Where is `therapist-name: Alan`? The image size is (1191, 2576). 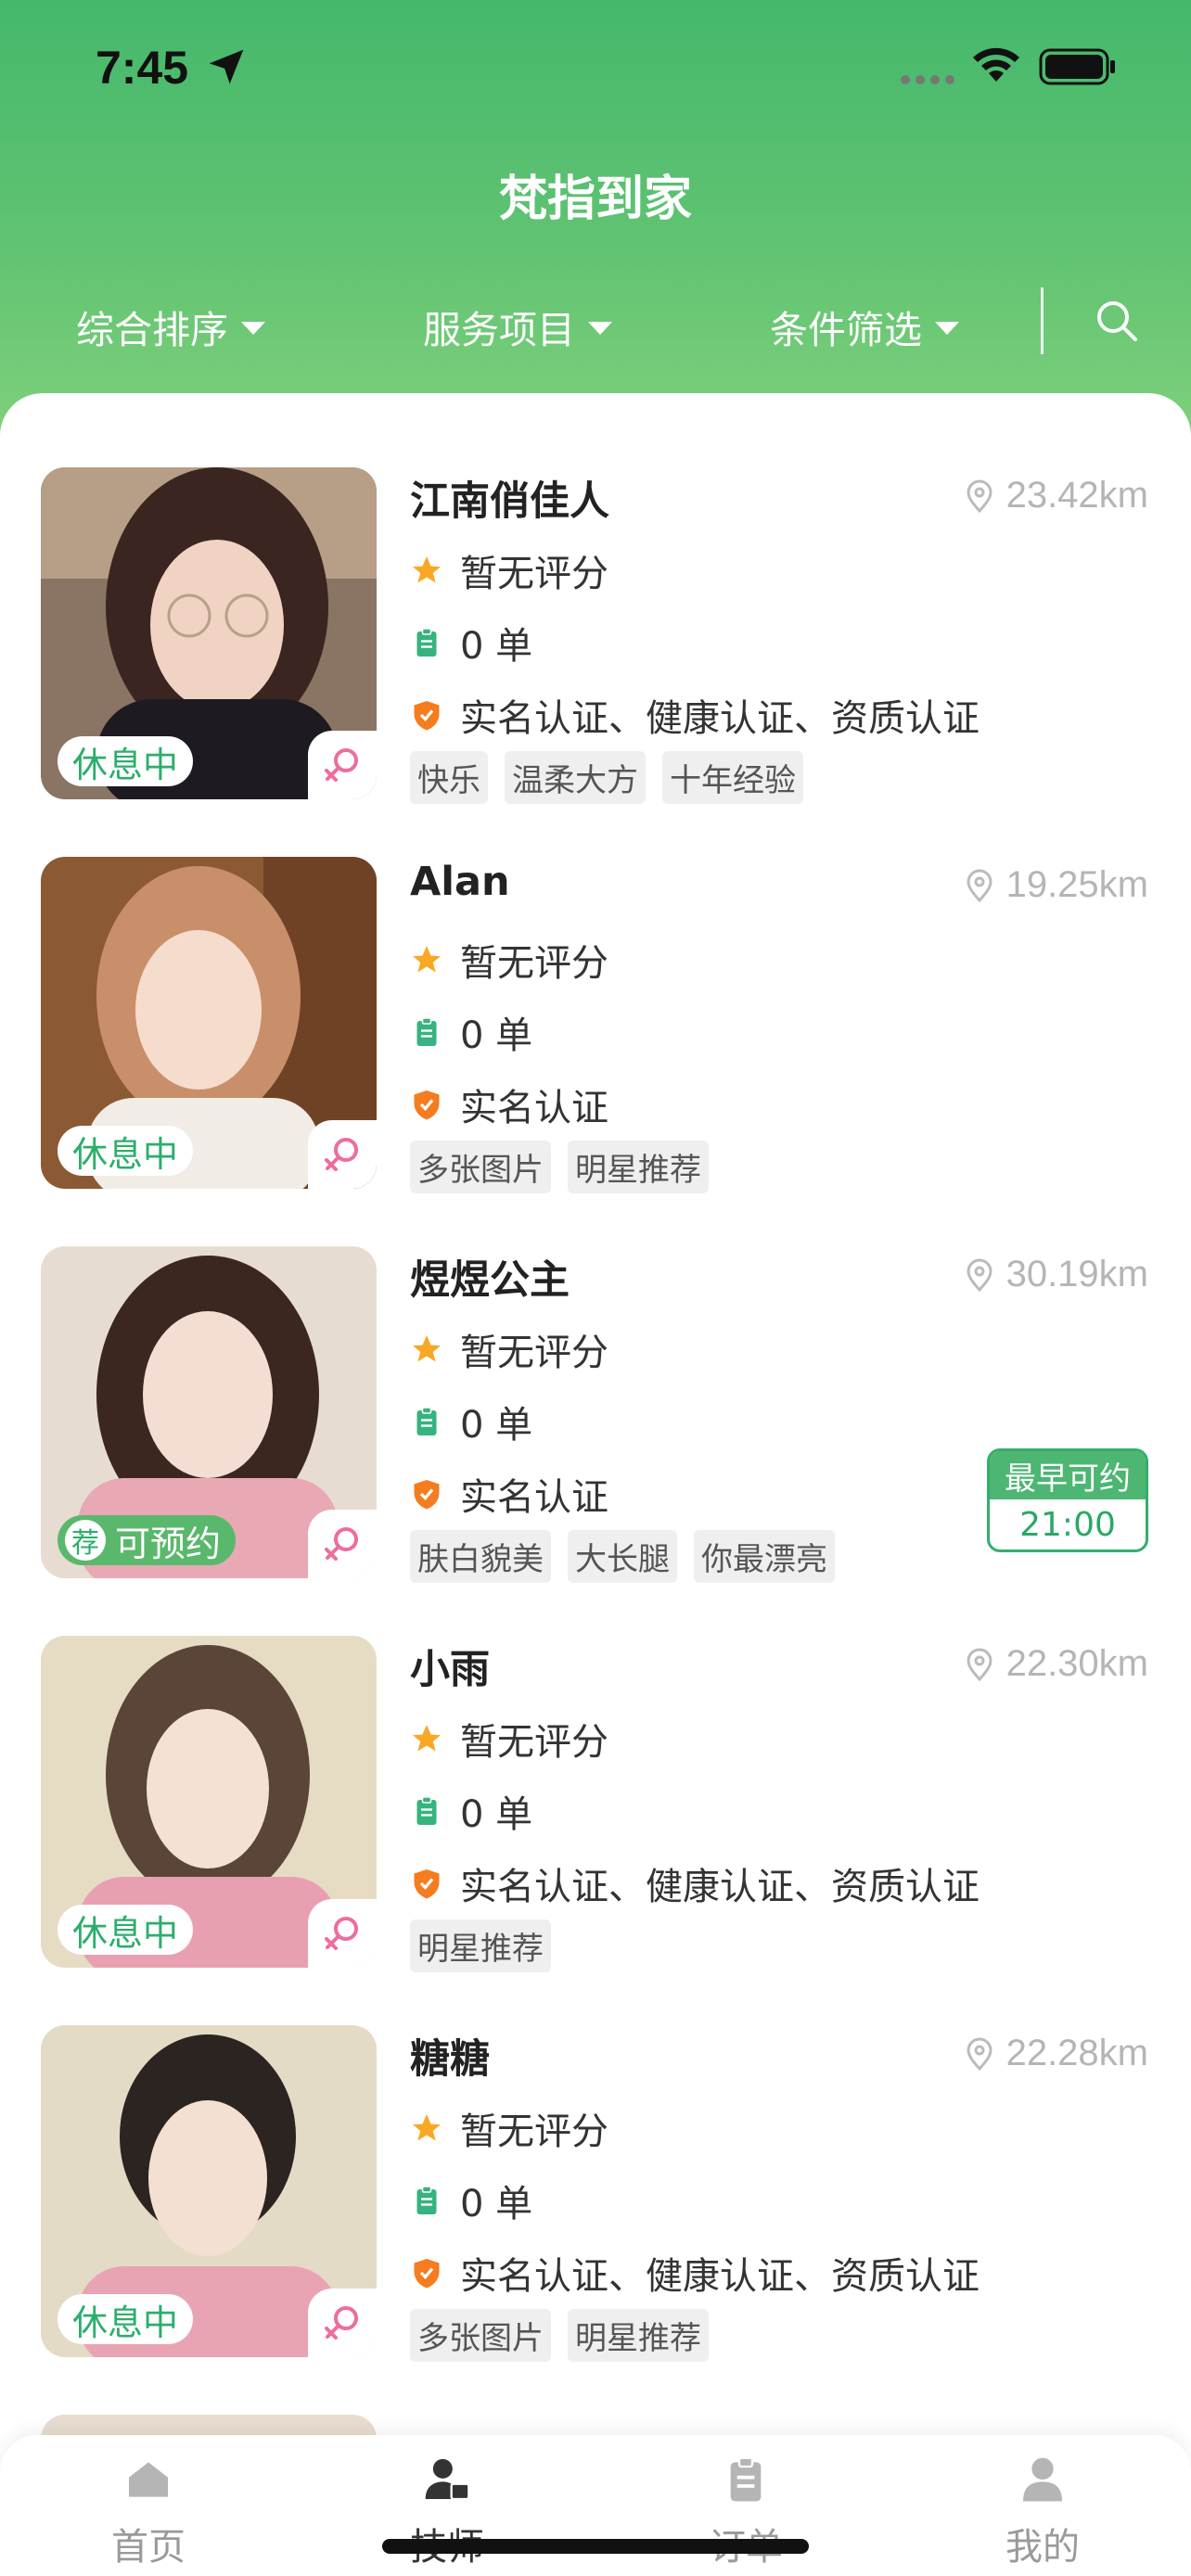
therapist-name: Alan is located at coordinates (460, 882).